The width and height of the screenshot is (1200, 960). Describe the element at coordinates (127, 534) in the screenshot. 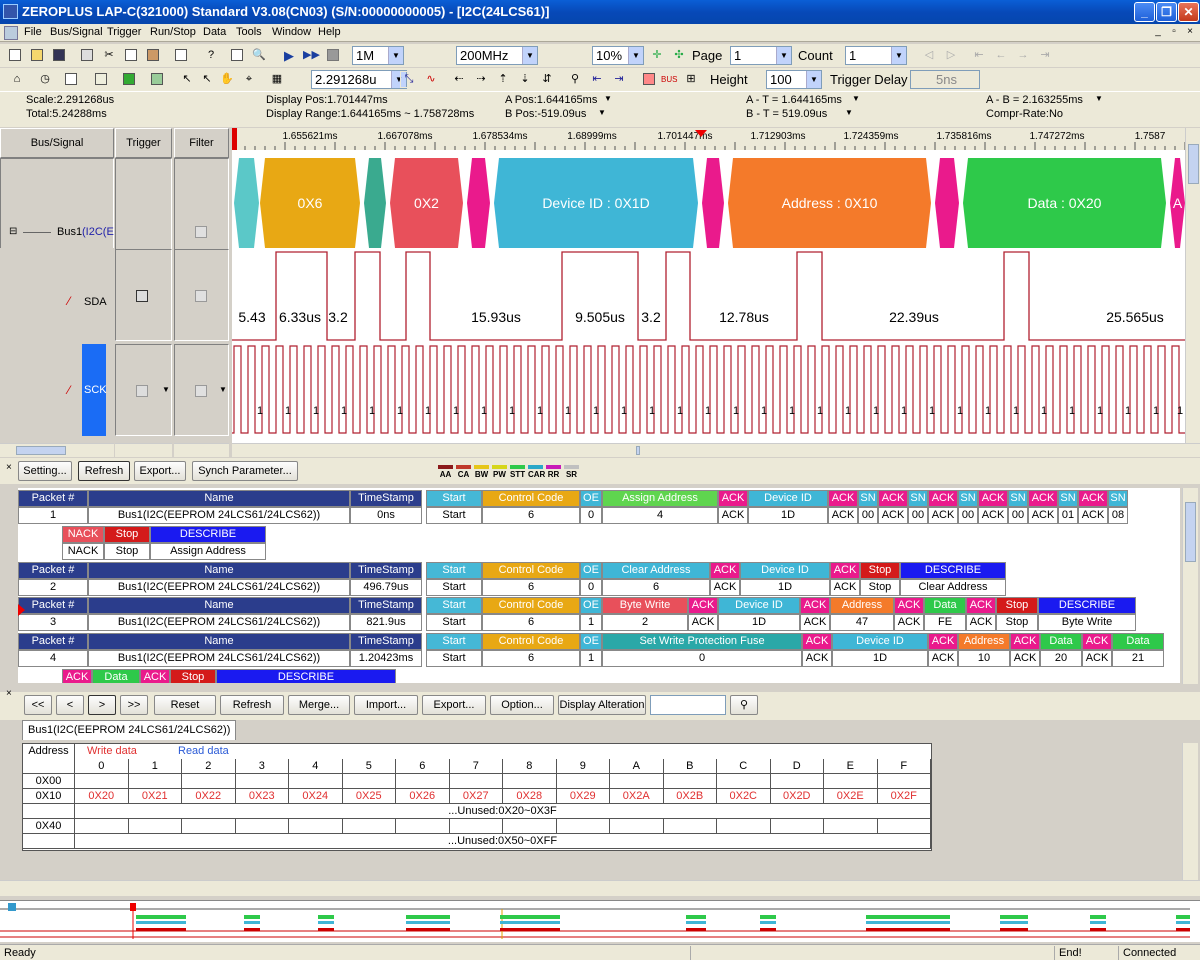

I see `field-header: Stop` at that location.